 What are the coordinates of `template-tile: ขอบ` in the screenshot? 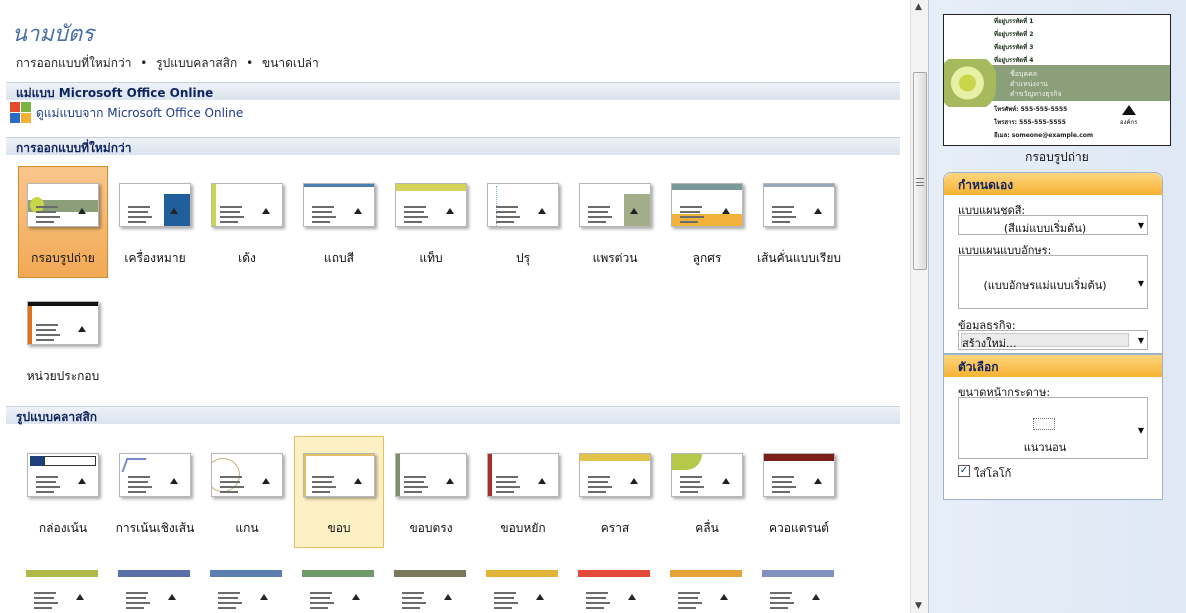 It's located at (339, 492).